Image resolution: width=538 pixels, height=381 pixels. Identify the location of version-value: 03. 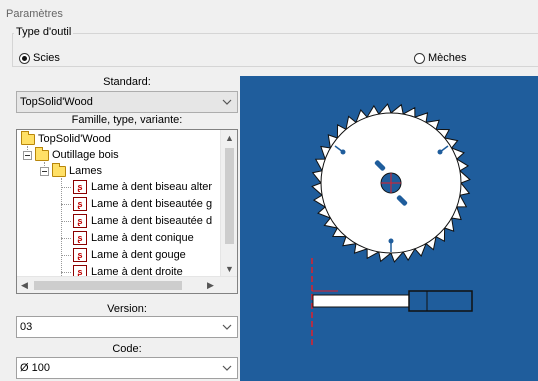
(26, 327).